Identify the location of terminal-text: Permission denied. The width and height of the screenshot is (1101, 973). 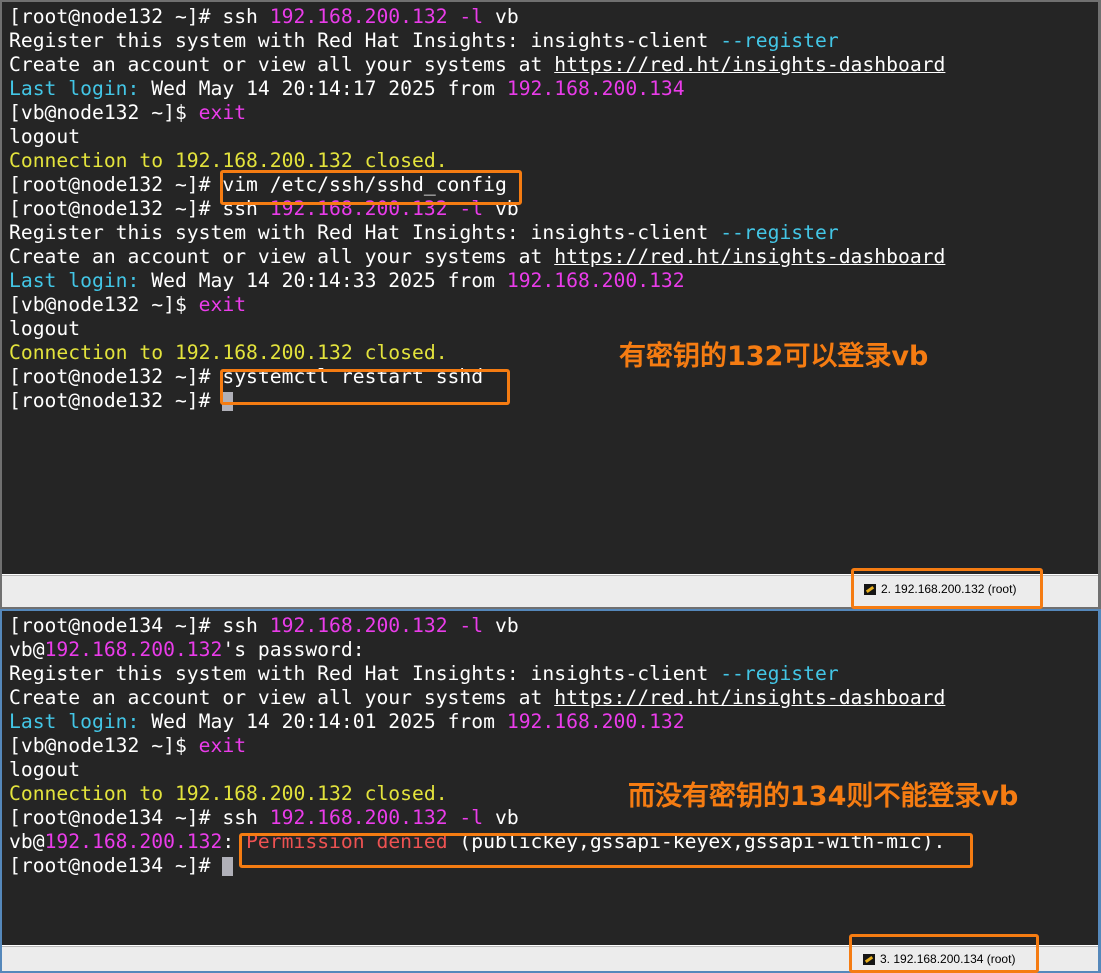
(347, 841).